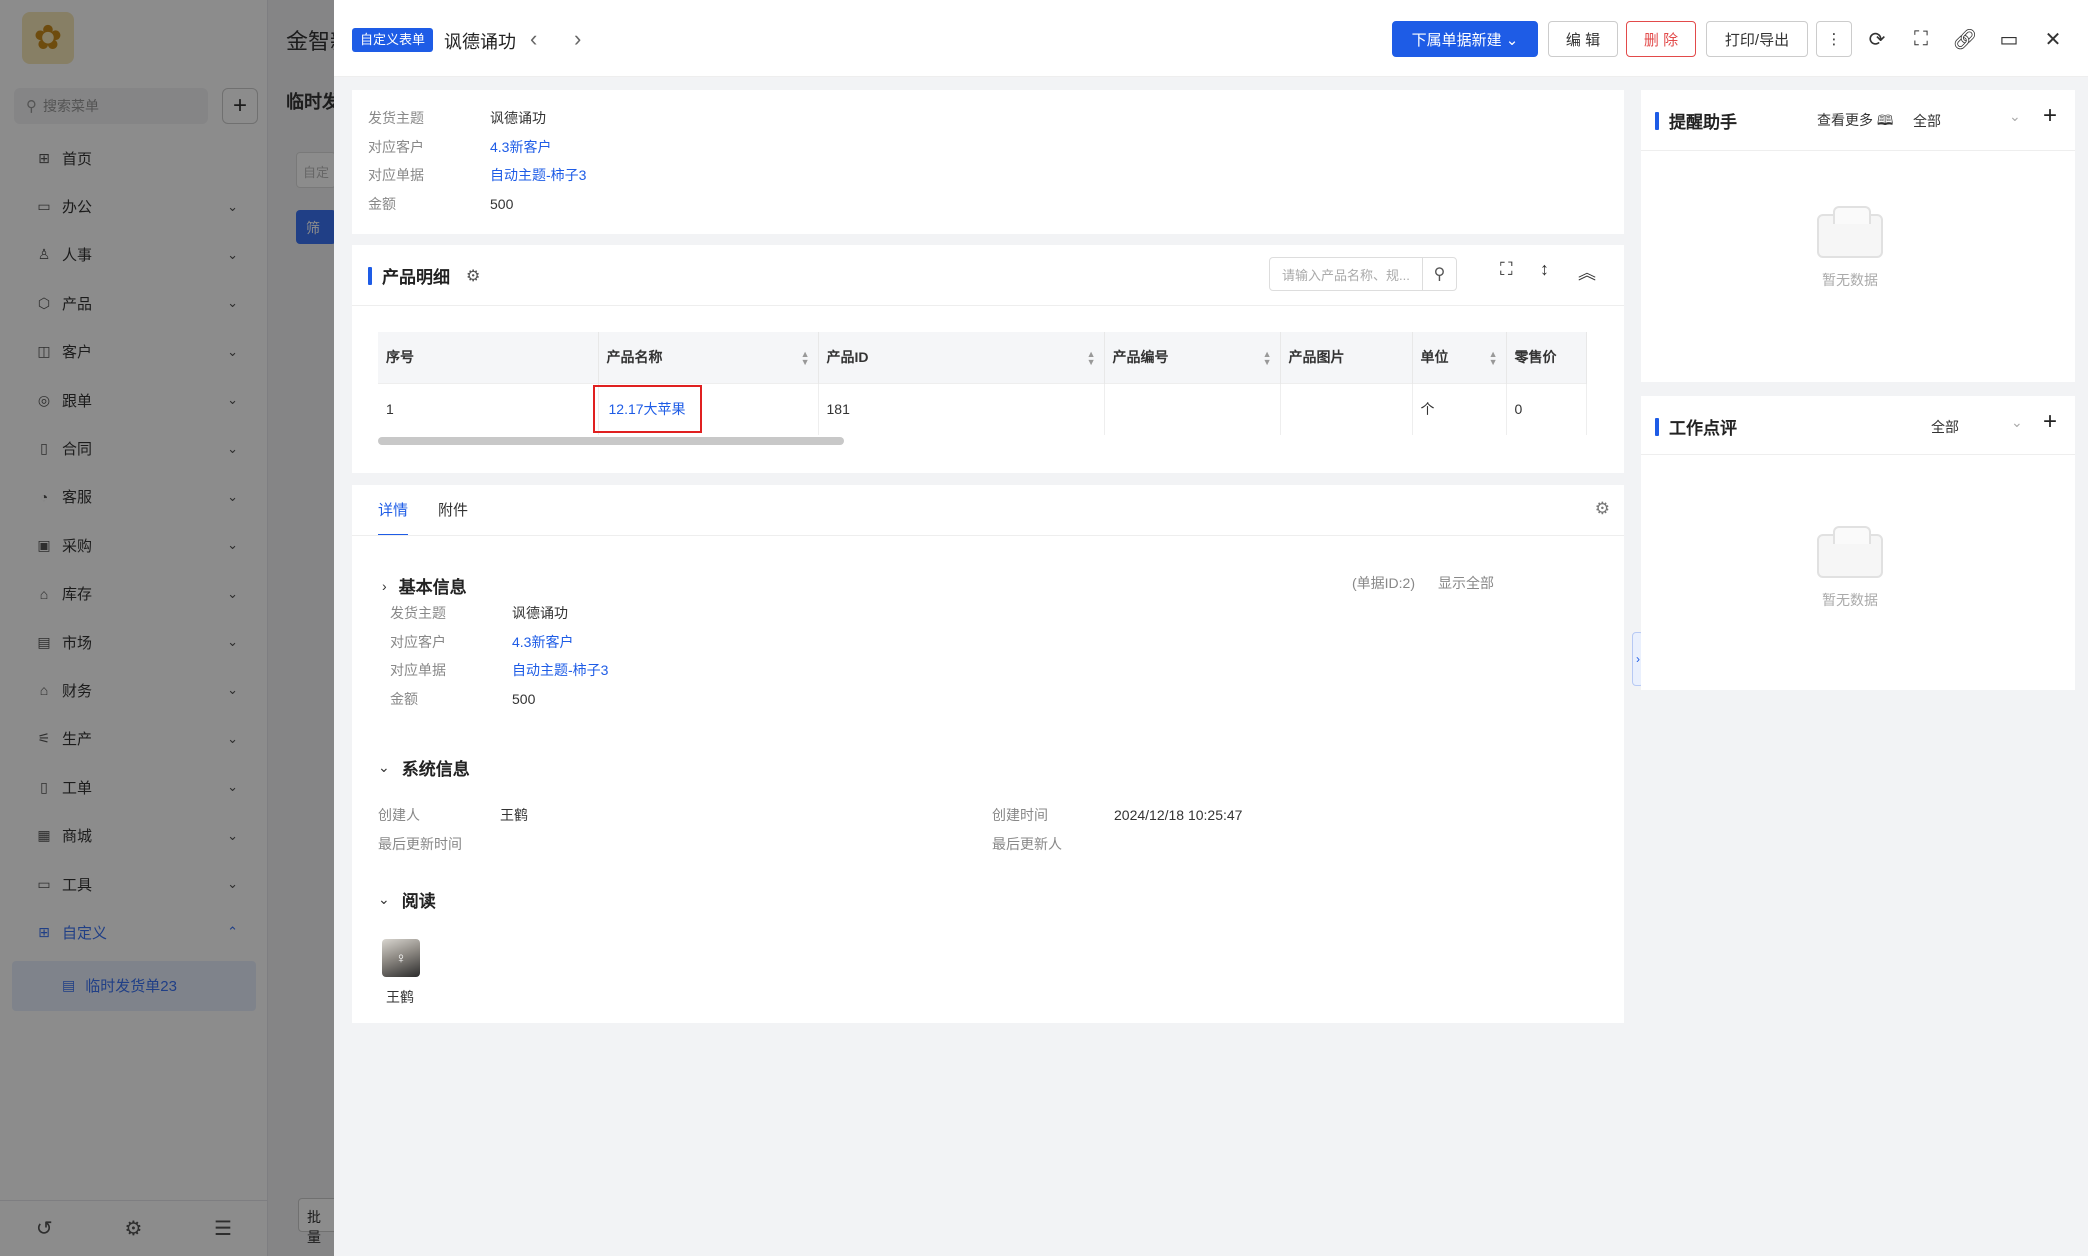  I want to click on more-actions-button: ⋮, so click(1834, 39).